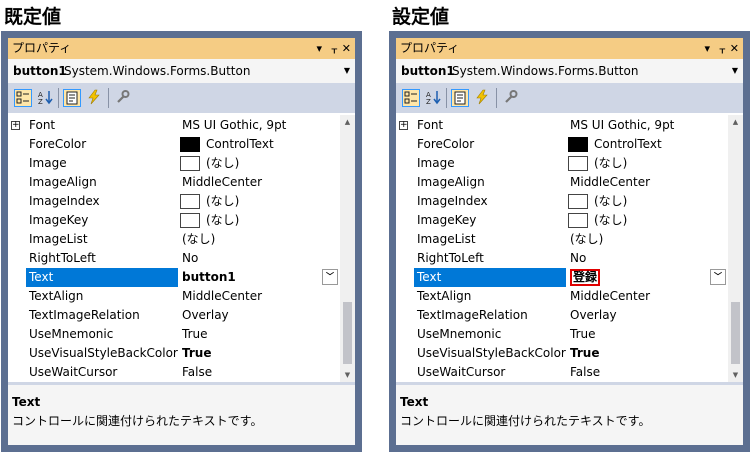 The height and width of the screenshot is (456, 753). What do you see at coordinates (647, 277) in the screenshot?
I see `property-value: 登録 ﹀` at bounding box center [647, 277].